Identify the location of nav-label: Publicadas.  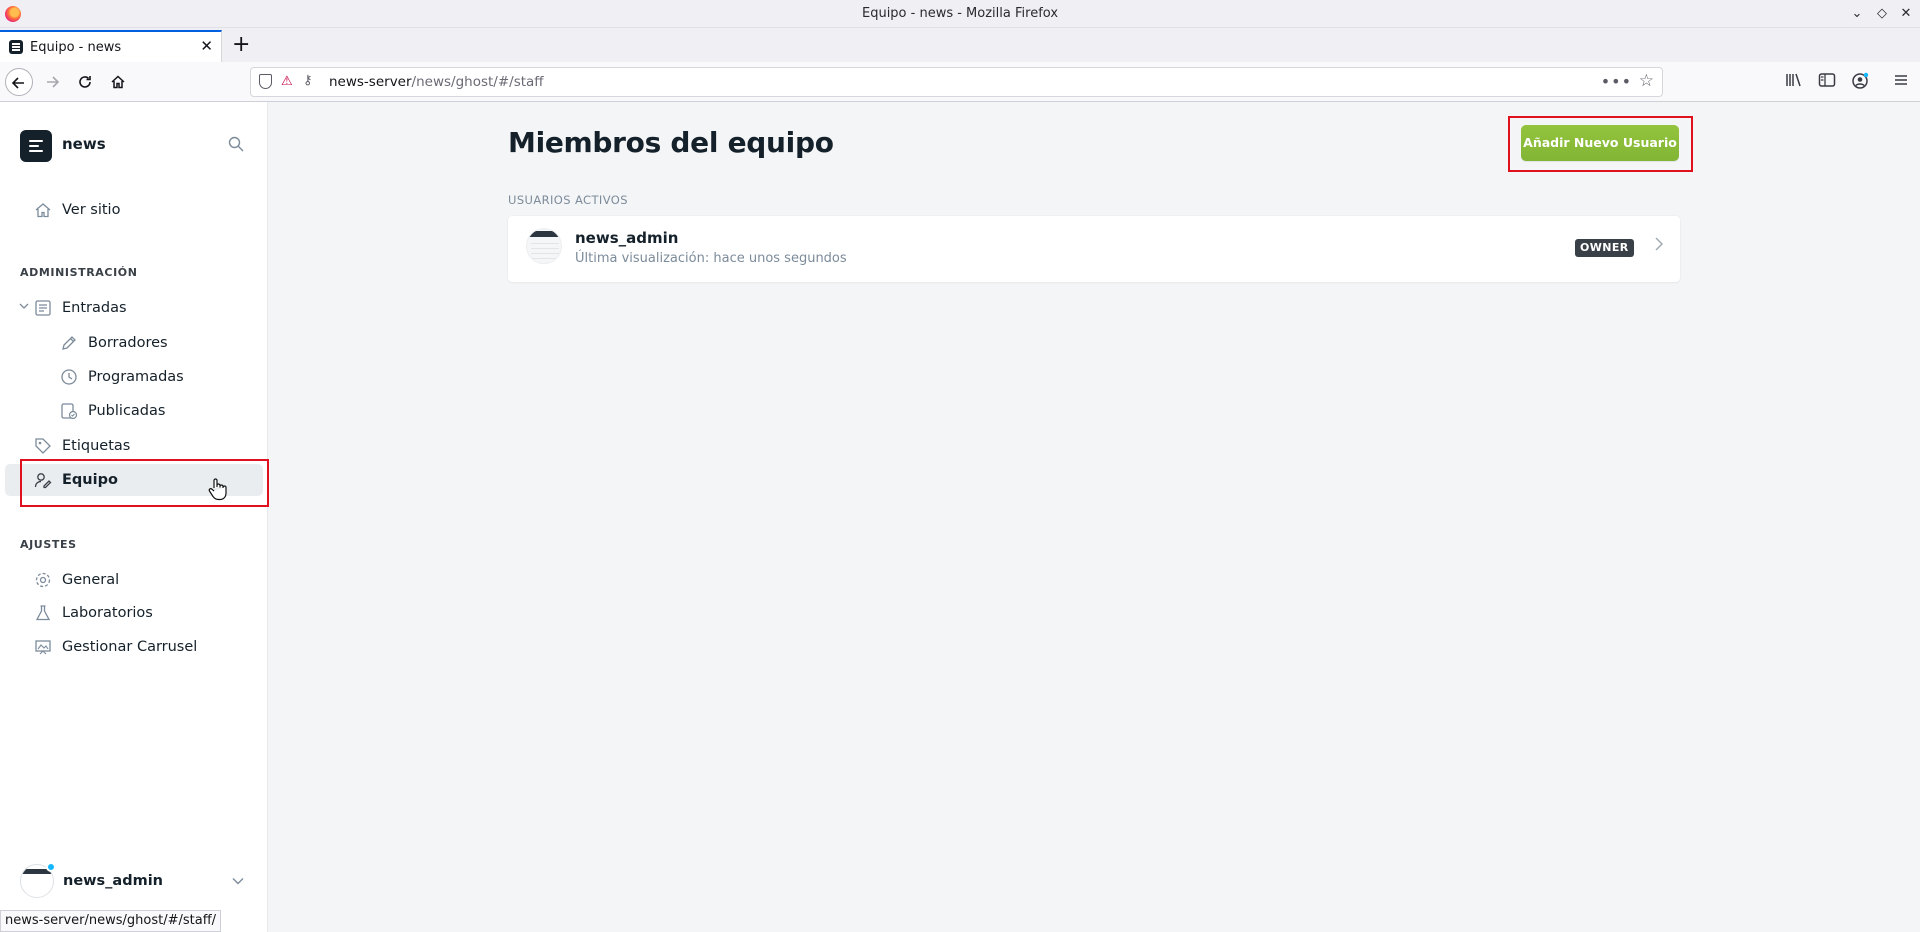
(127, 411).